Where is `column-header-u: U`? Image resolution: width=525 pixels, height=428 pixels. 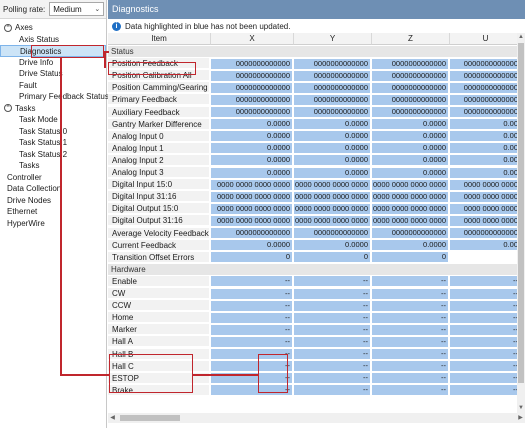 column-header-u: U is located at coordinates (483, 39).